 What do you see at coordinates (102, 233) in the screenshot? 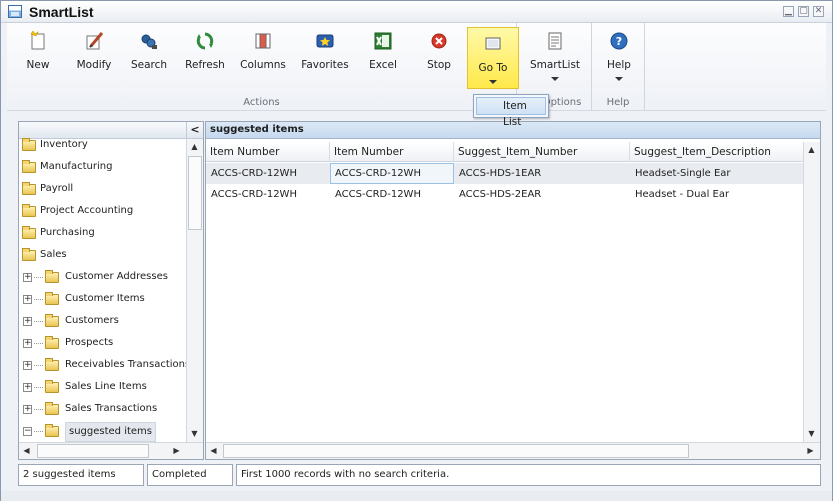
I see `tree-item: Purchasing` at bounding box center [102, 233].